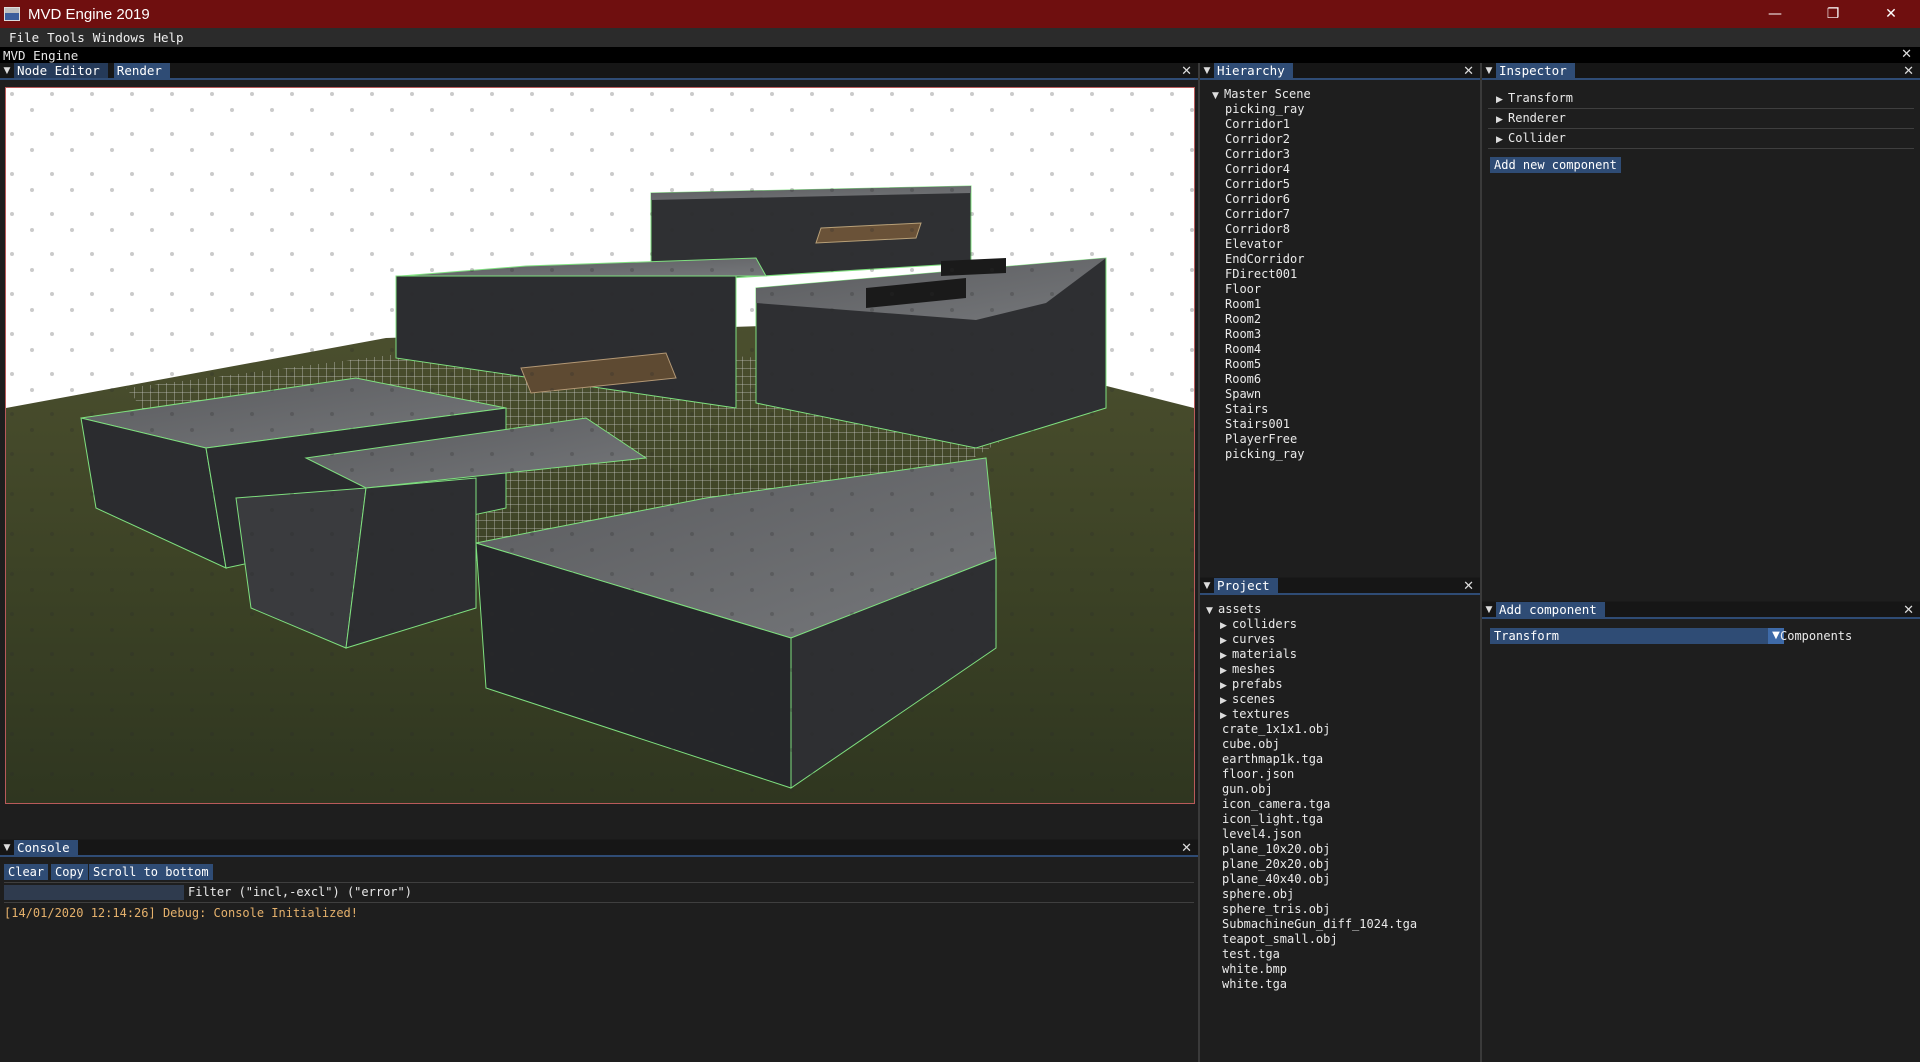 The width and height of the screenshot is (1920, 1062). I want to click on project-file: plane_20x20.obj, so click(1276, 864).